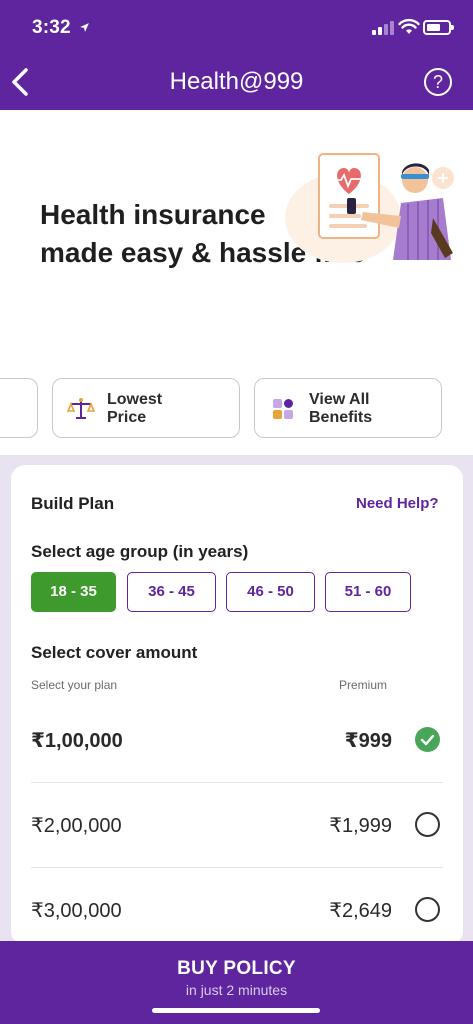  I want to click on page-title: Health@999, so click(236, 81).